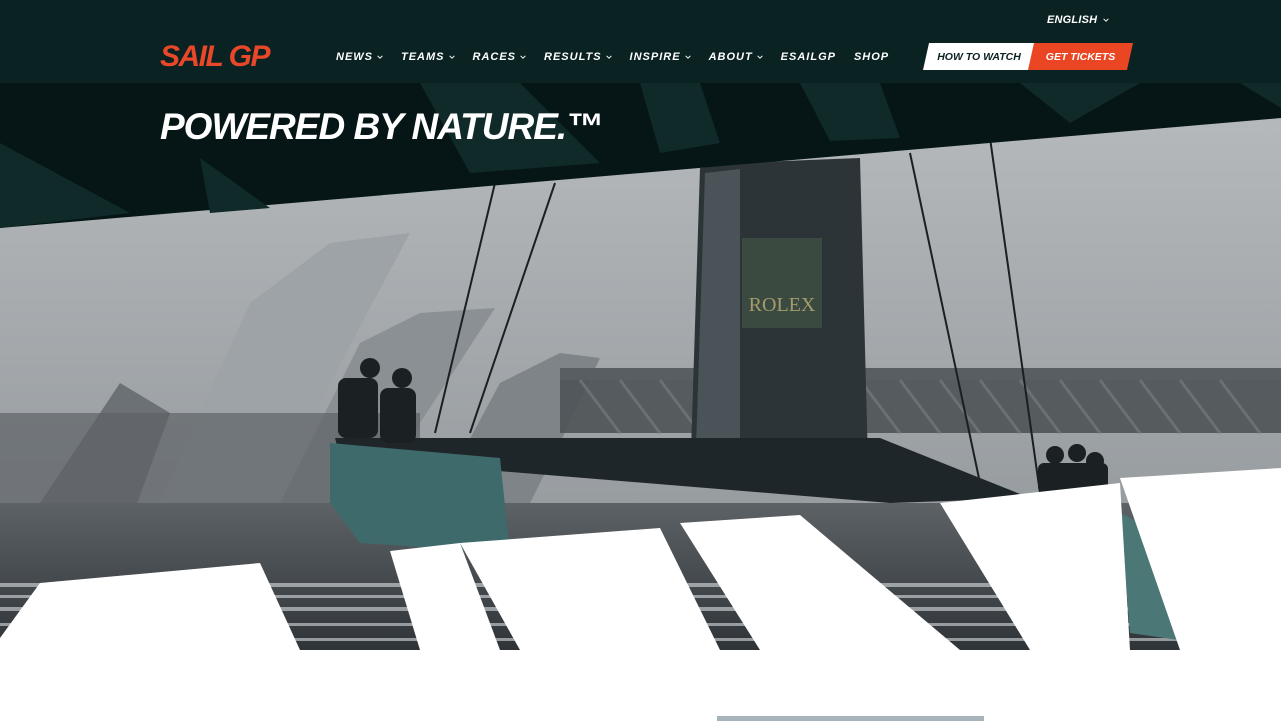 The height and width of the screenshot is (721, 1281). I want to click on content-indicator-bar, so click(850, 718).